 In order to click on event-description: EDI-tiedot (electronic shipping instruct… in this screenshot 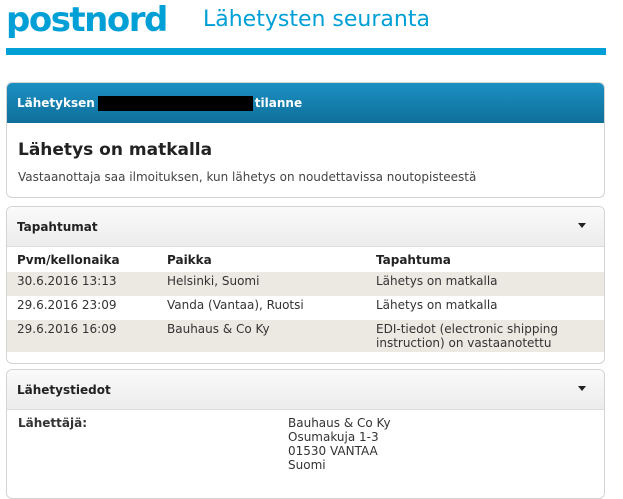, I will do `click(485, 336)`.